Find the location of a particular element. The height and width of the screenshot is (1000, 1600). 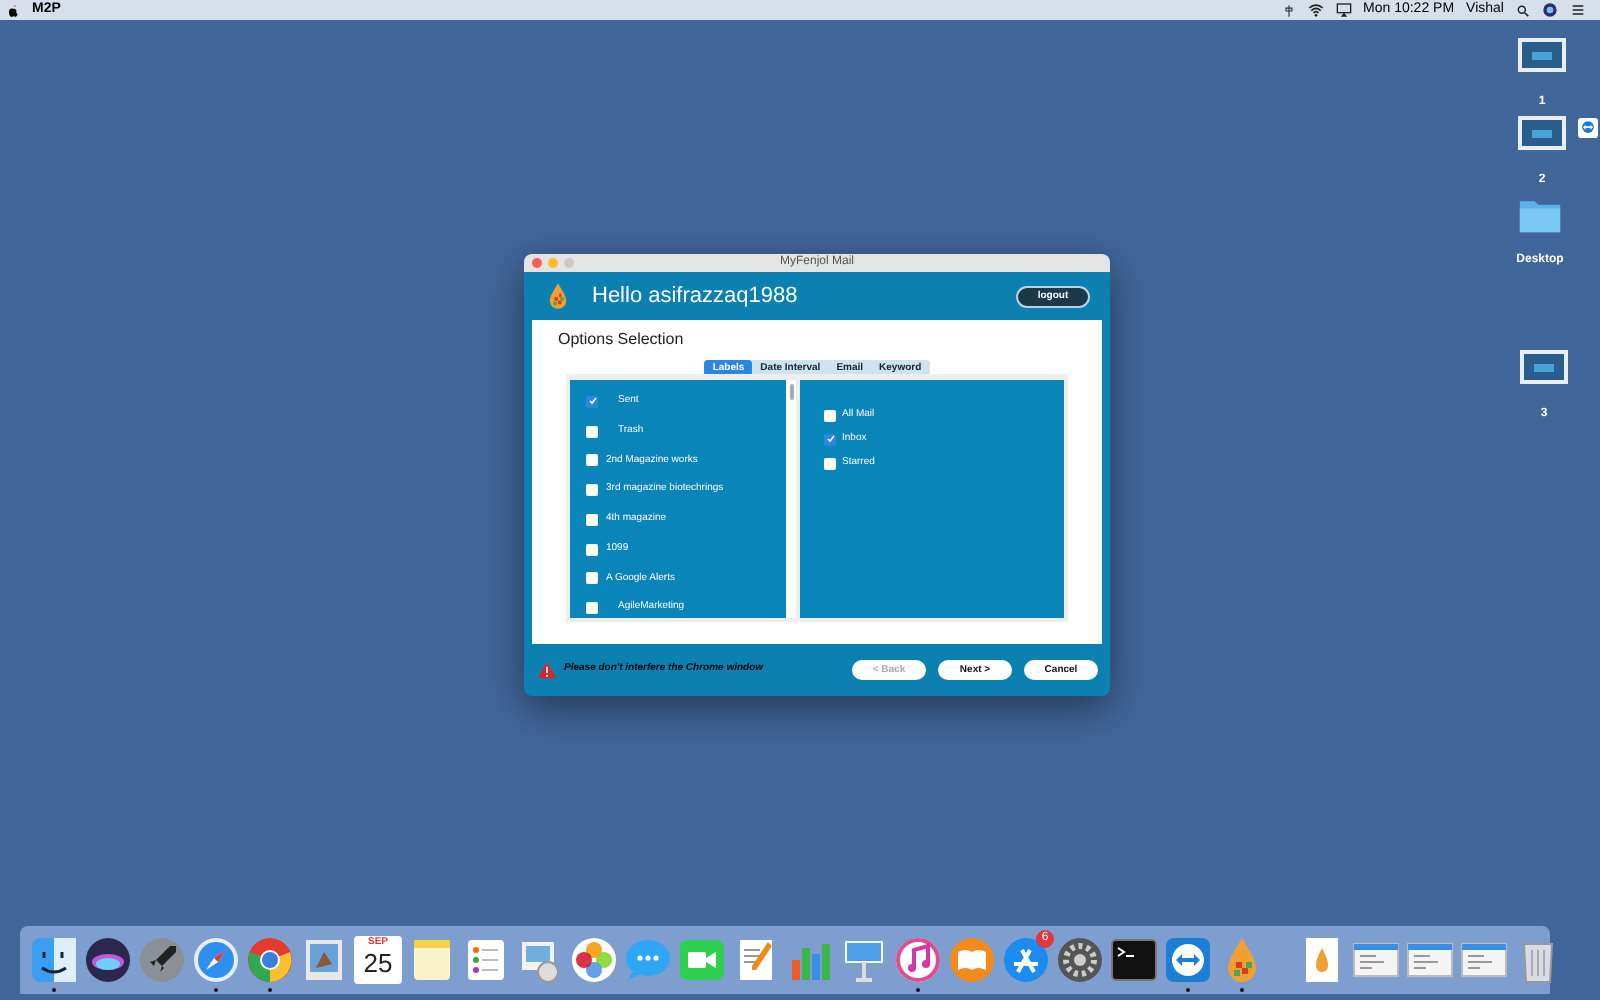

compass-icon is located at coordinates (216, 960).